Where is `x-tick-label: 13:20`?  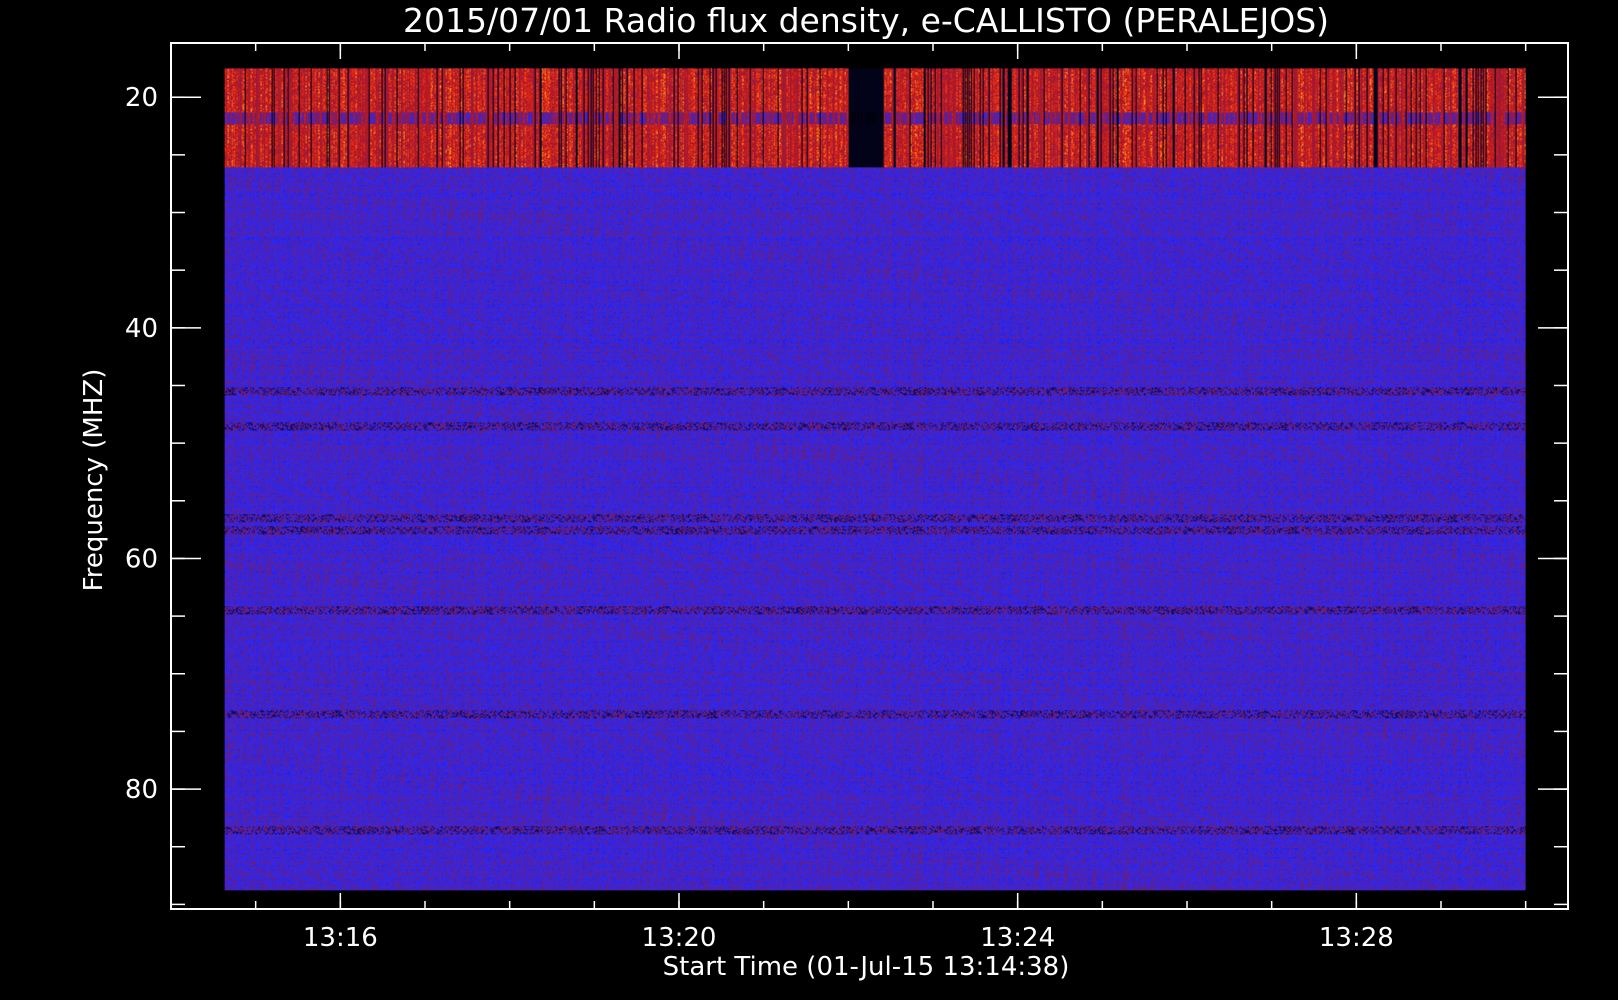
x-tick-label: 13:20 is located at coordinates (679, 938).